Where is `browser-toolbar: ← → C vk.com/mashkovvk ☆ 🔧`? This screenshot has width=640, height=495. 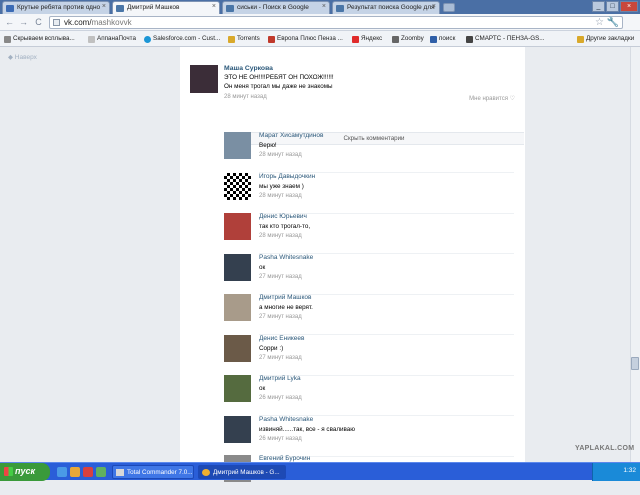 browser-toolbar: ← → C vk.com/mashkovvk ☆ 🔧 is located at coordinates (320, 22).